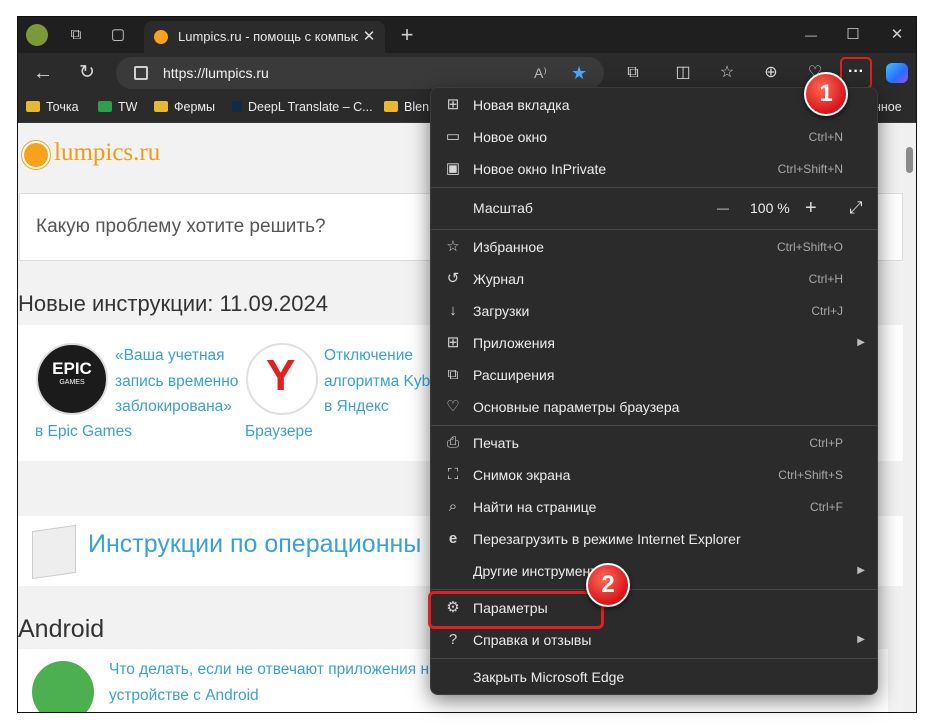 This screenshot has width=933, height=727. Describe the element at coordinates (36, 155) in the screenshot. I see `lumpics-logo-icon` at that location.